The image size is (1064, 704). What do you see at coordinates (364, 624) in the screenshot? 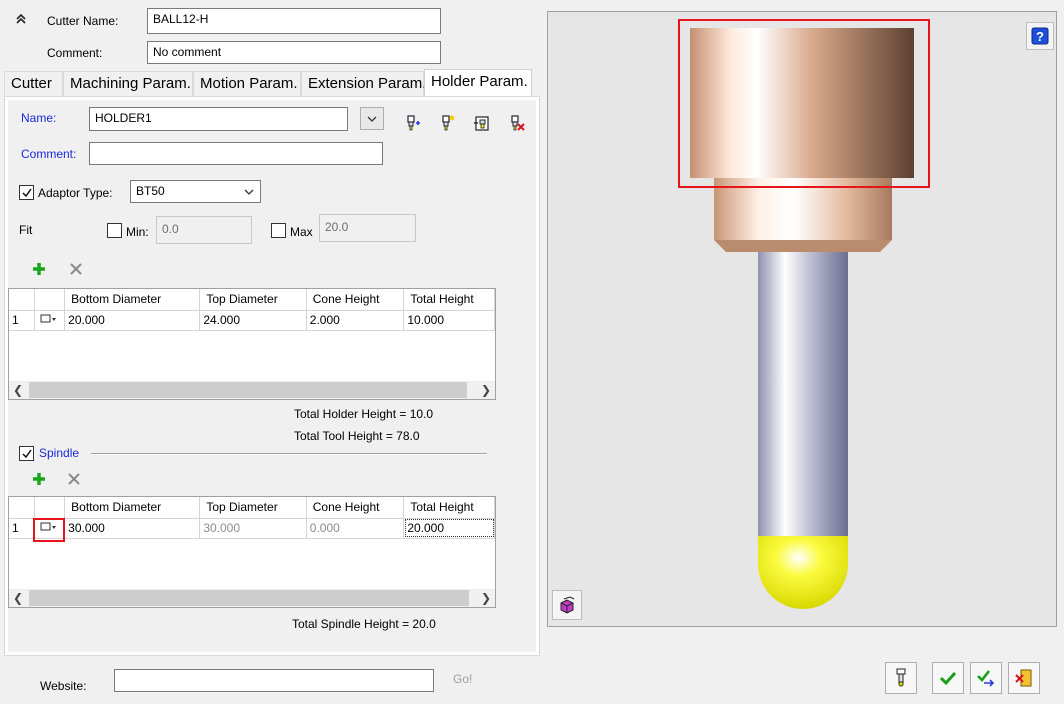
I see `total-spindle-height: Total Spindle Height = 20.0` at bounding box center [364, 624].